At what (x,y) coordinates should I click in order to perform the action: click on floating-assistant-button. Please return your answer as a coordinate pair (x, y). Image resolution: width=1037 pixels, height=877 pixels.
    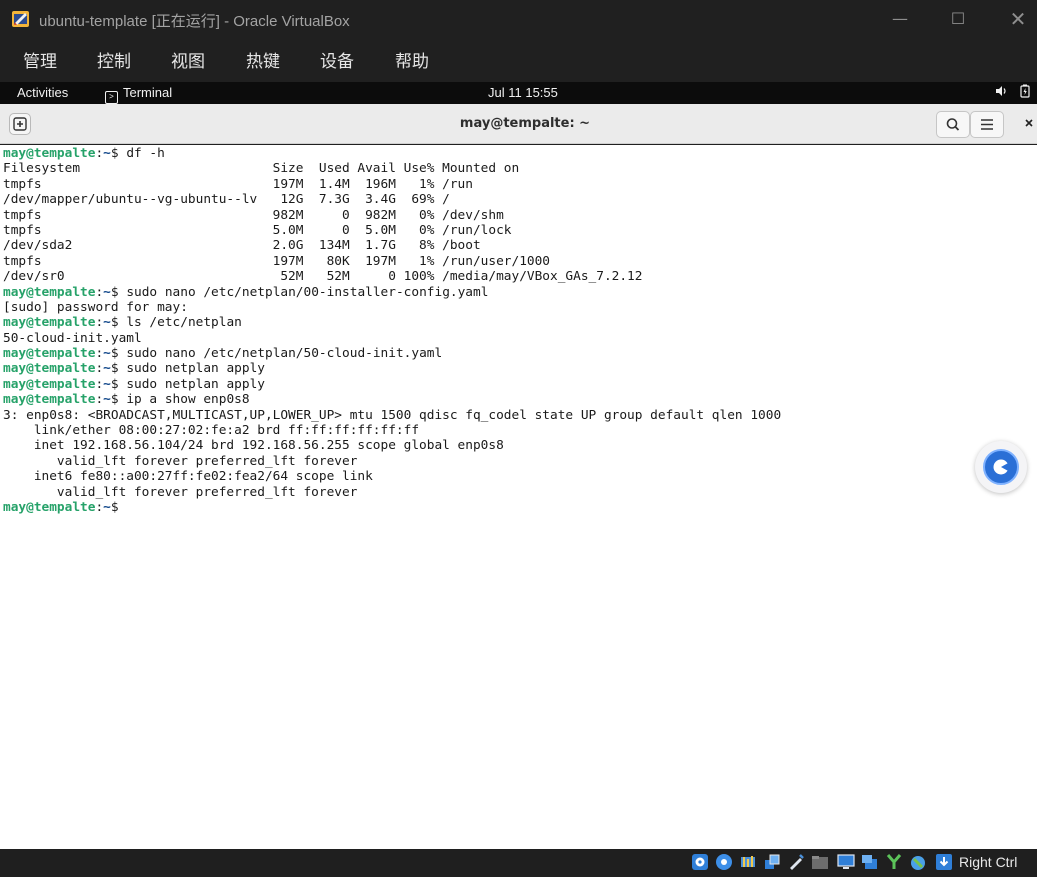
    Looking at the image, I should click on (1001, 467).